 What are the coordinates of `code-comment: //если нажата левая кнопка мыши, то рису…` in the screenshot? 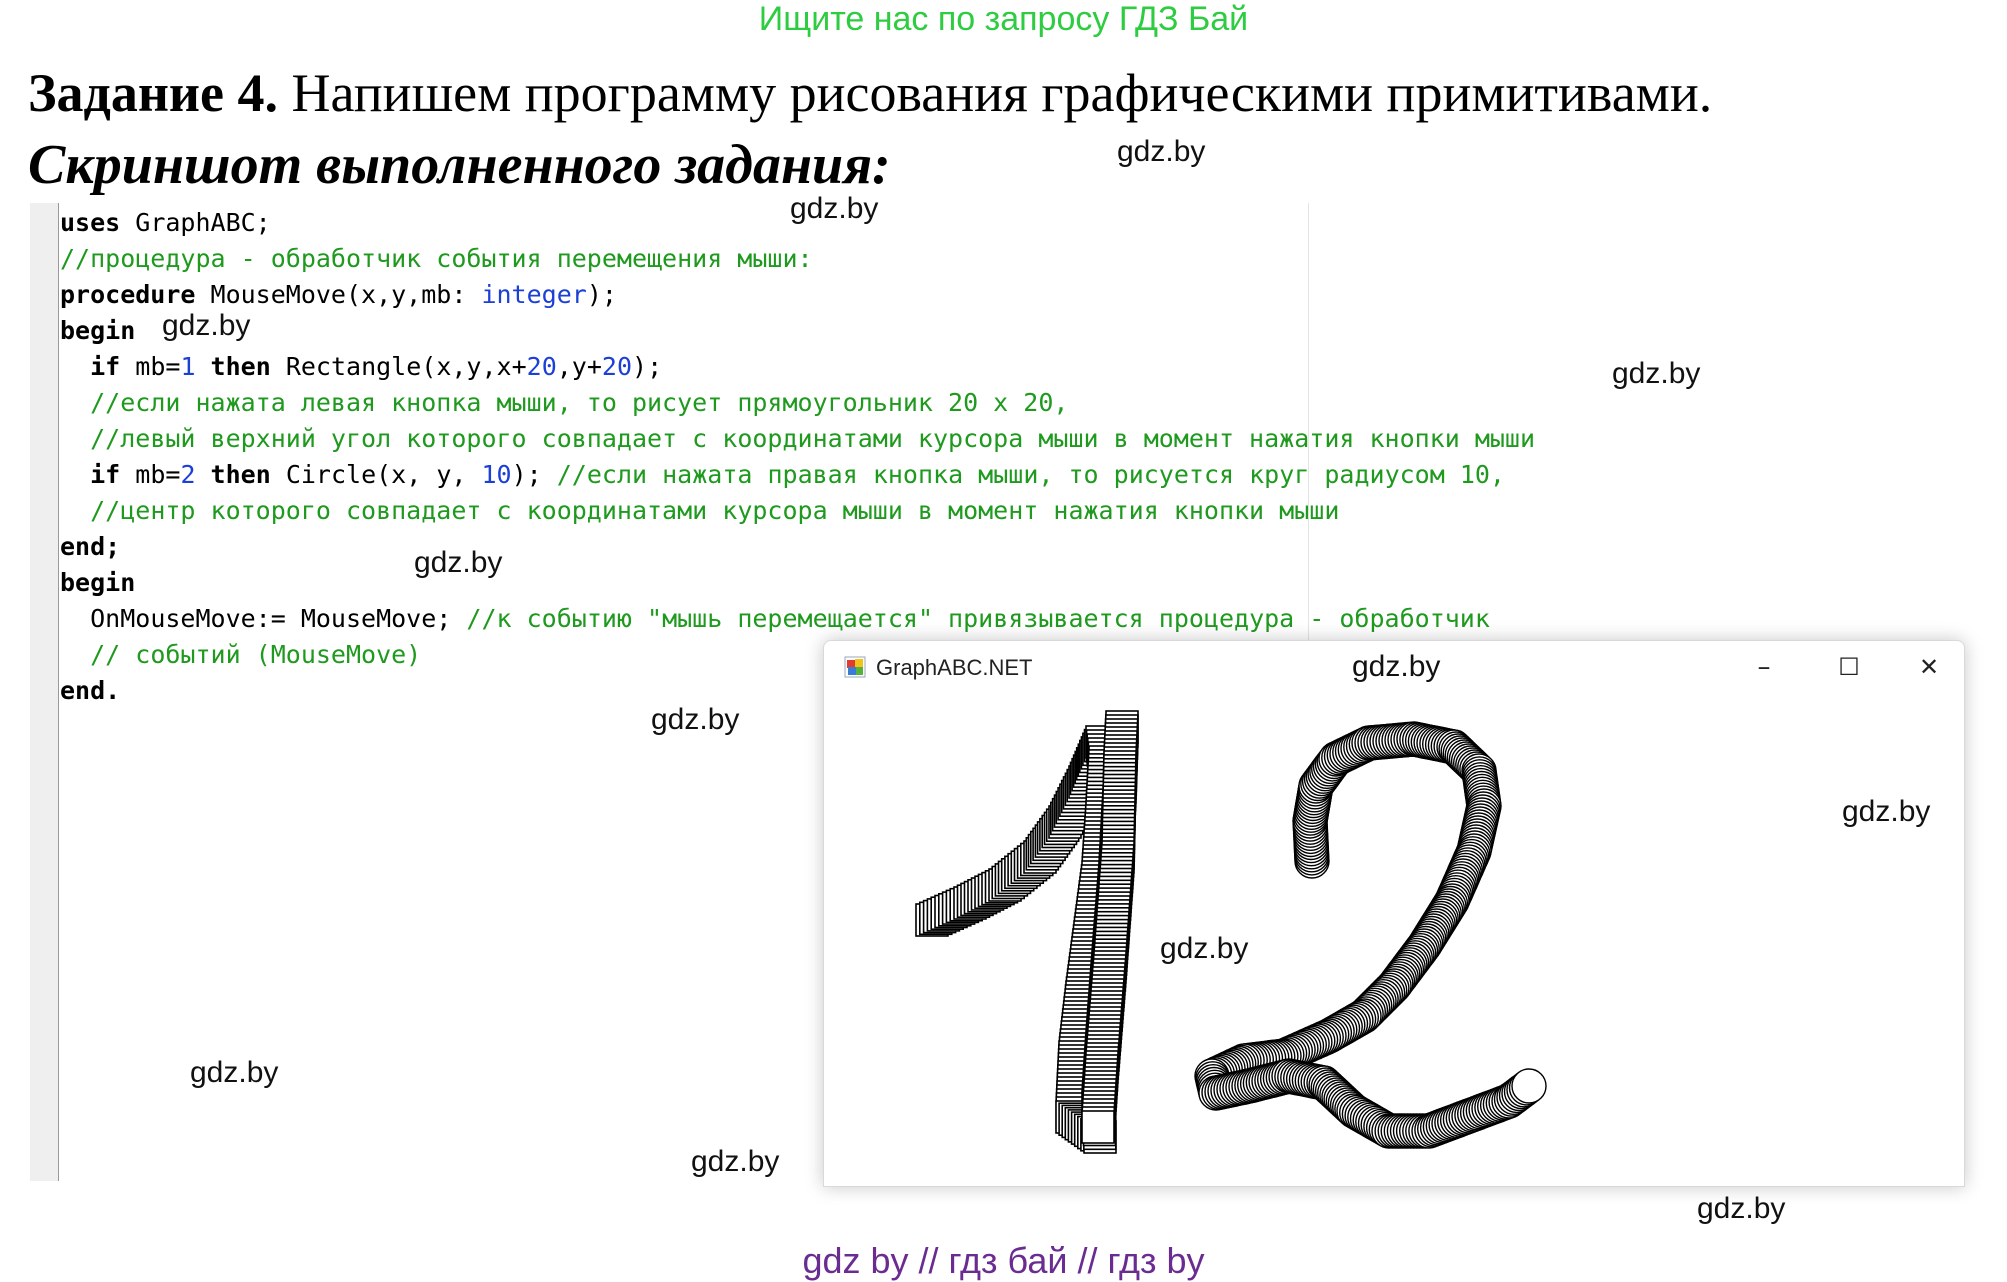 It's located at (579, 402).